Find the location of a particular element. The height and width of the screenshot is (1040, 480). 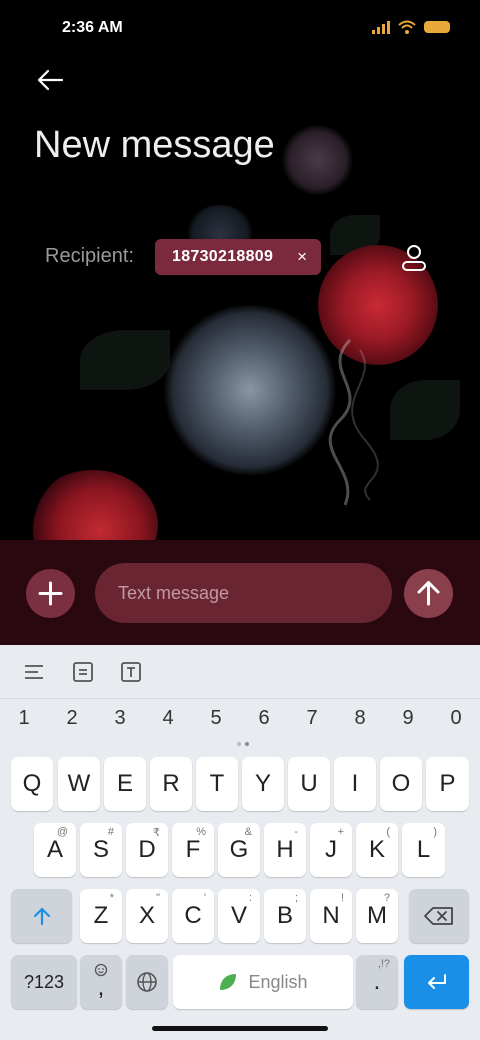

battery-icon is located at coordinates (437, 27).